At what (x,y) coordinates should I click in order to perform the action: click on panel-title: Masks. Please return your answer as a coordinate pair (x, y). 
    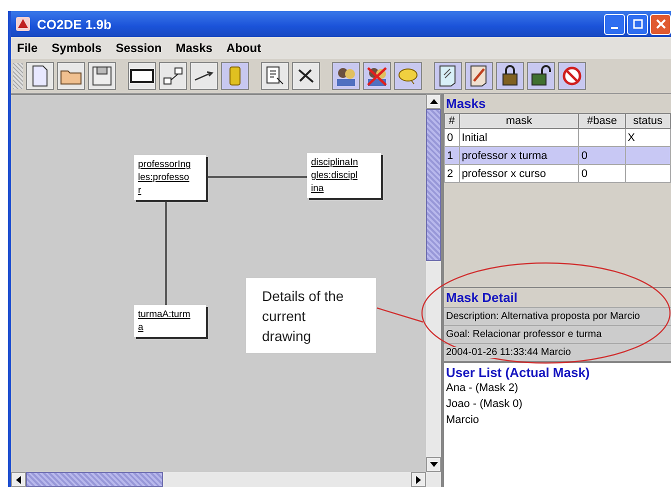
    Looking at the image, I should click on (466, 104).